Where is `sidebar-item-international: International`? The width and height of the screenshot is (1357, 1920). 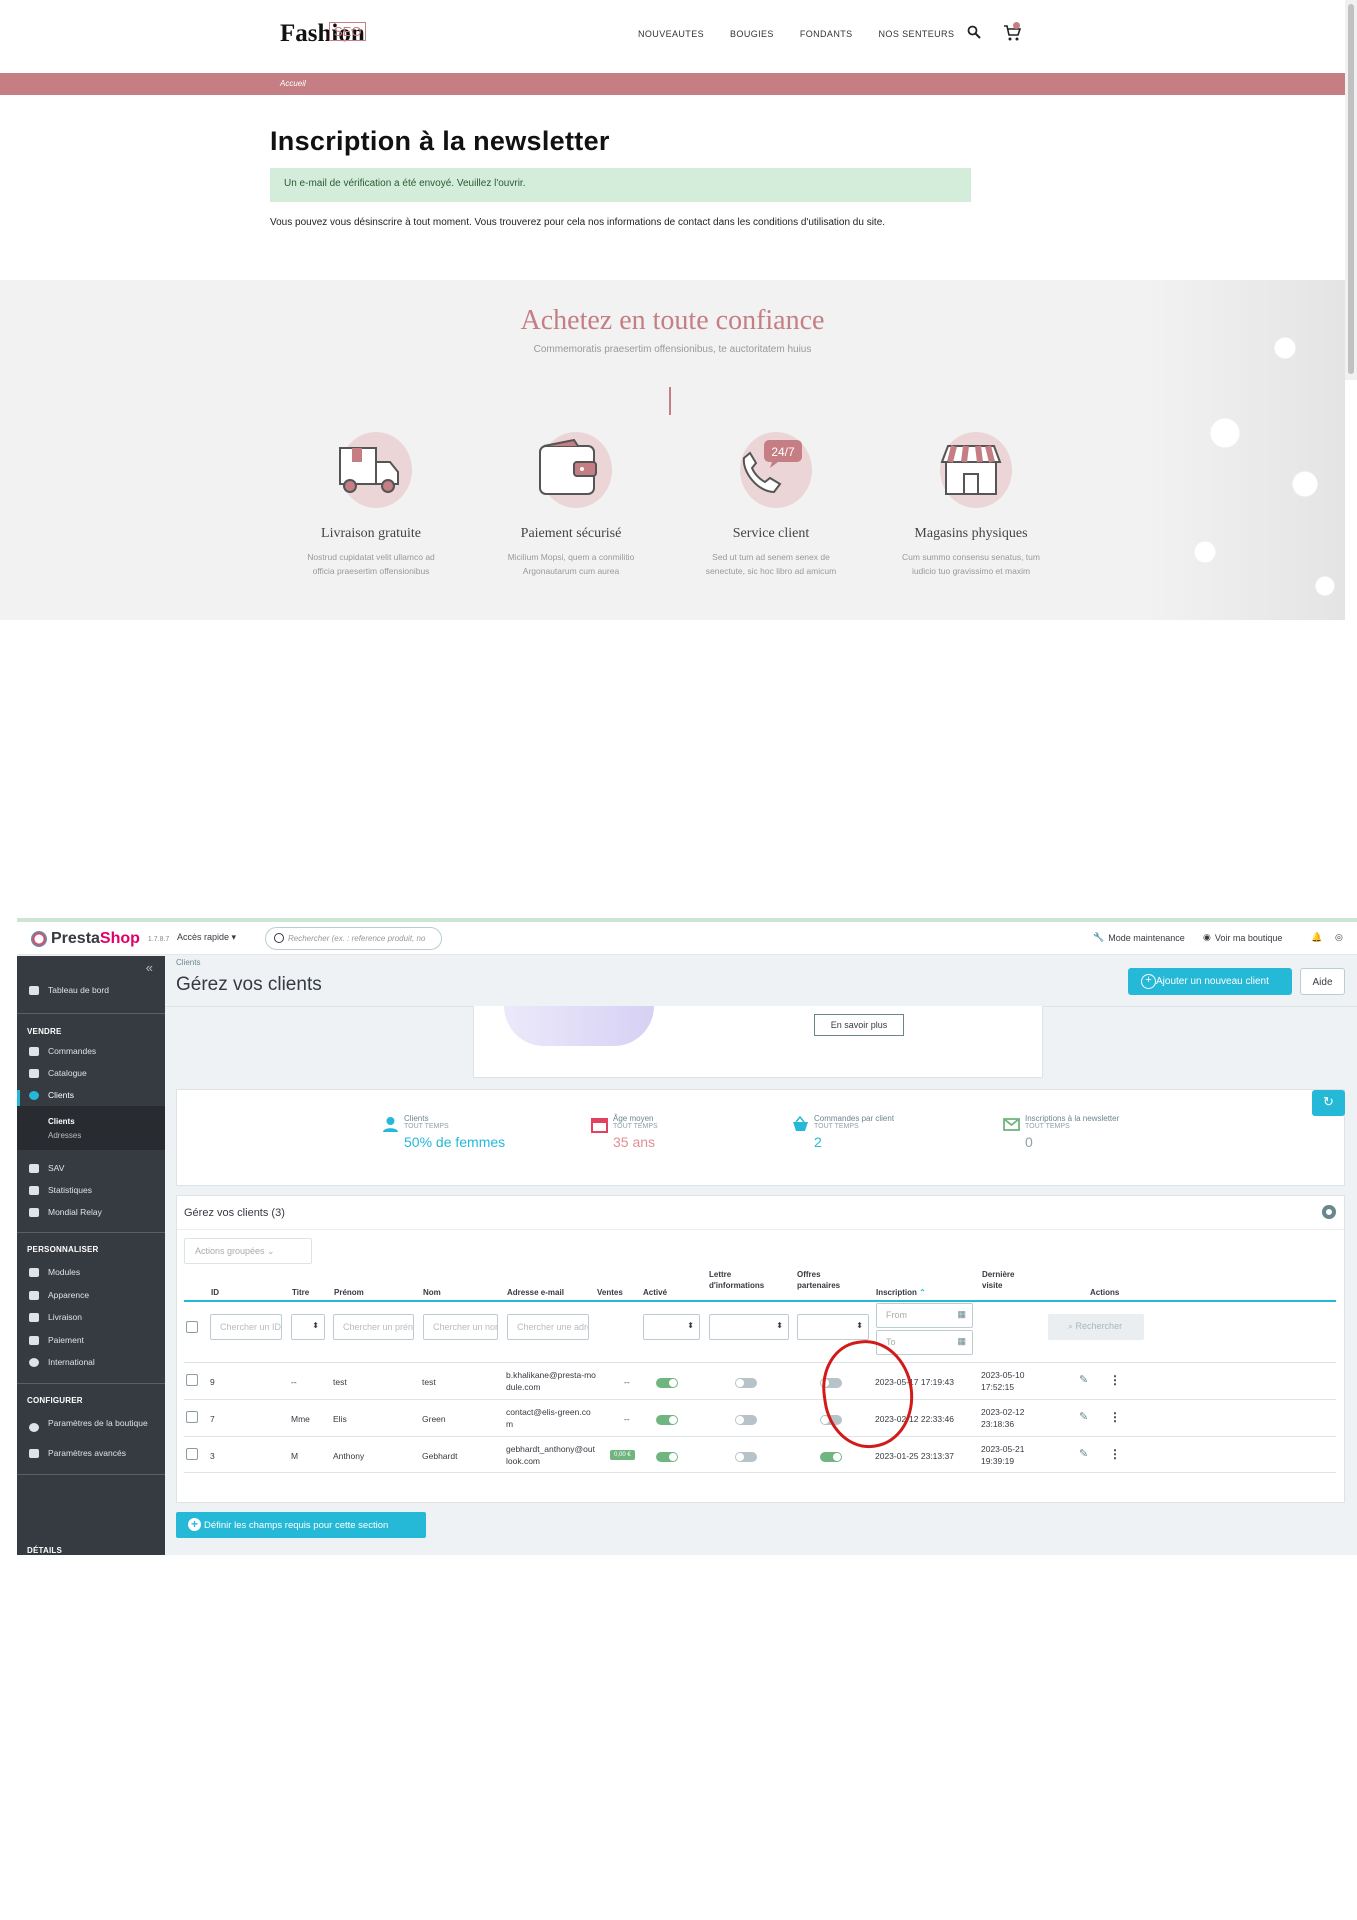 sidebar-item-international: International is located at coordinates (91, 1363).